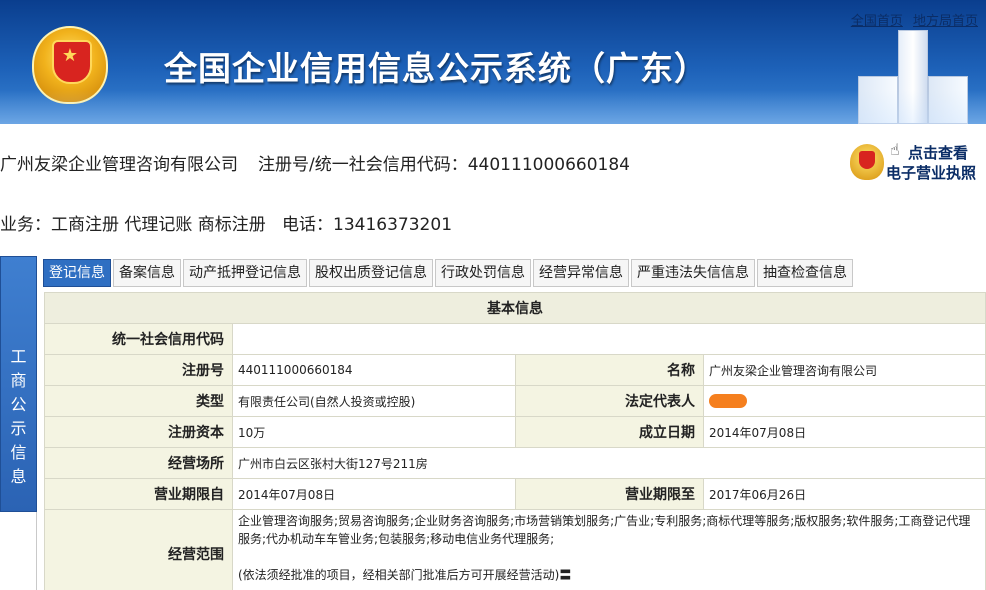 Image resolution: width=986 pixels, height=590 pixels. Describe the element at coordinates (371, 273) in the screenshot. I see `tab-equity-pledge: 股权出质登记信息` at that location.